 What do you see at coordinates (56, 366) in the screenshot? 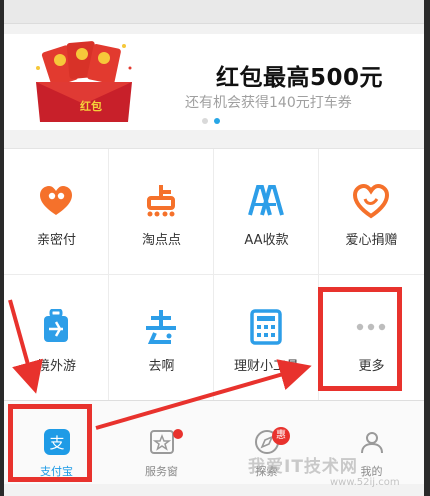
I see `grid-item-label: 境外游` at bounding box center [56, 366].